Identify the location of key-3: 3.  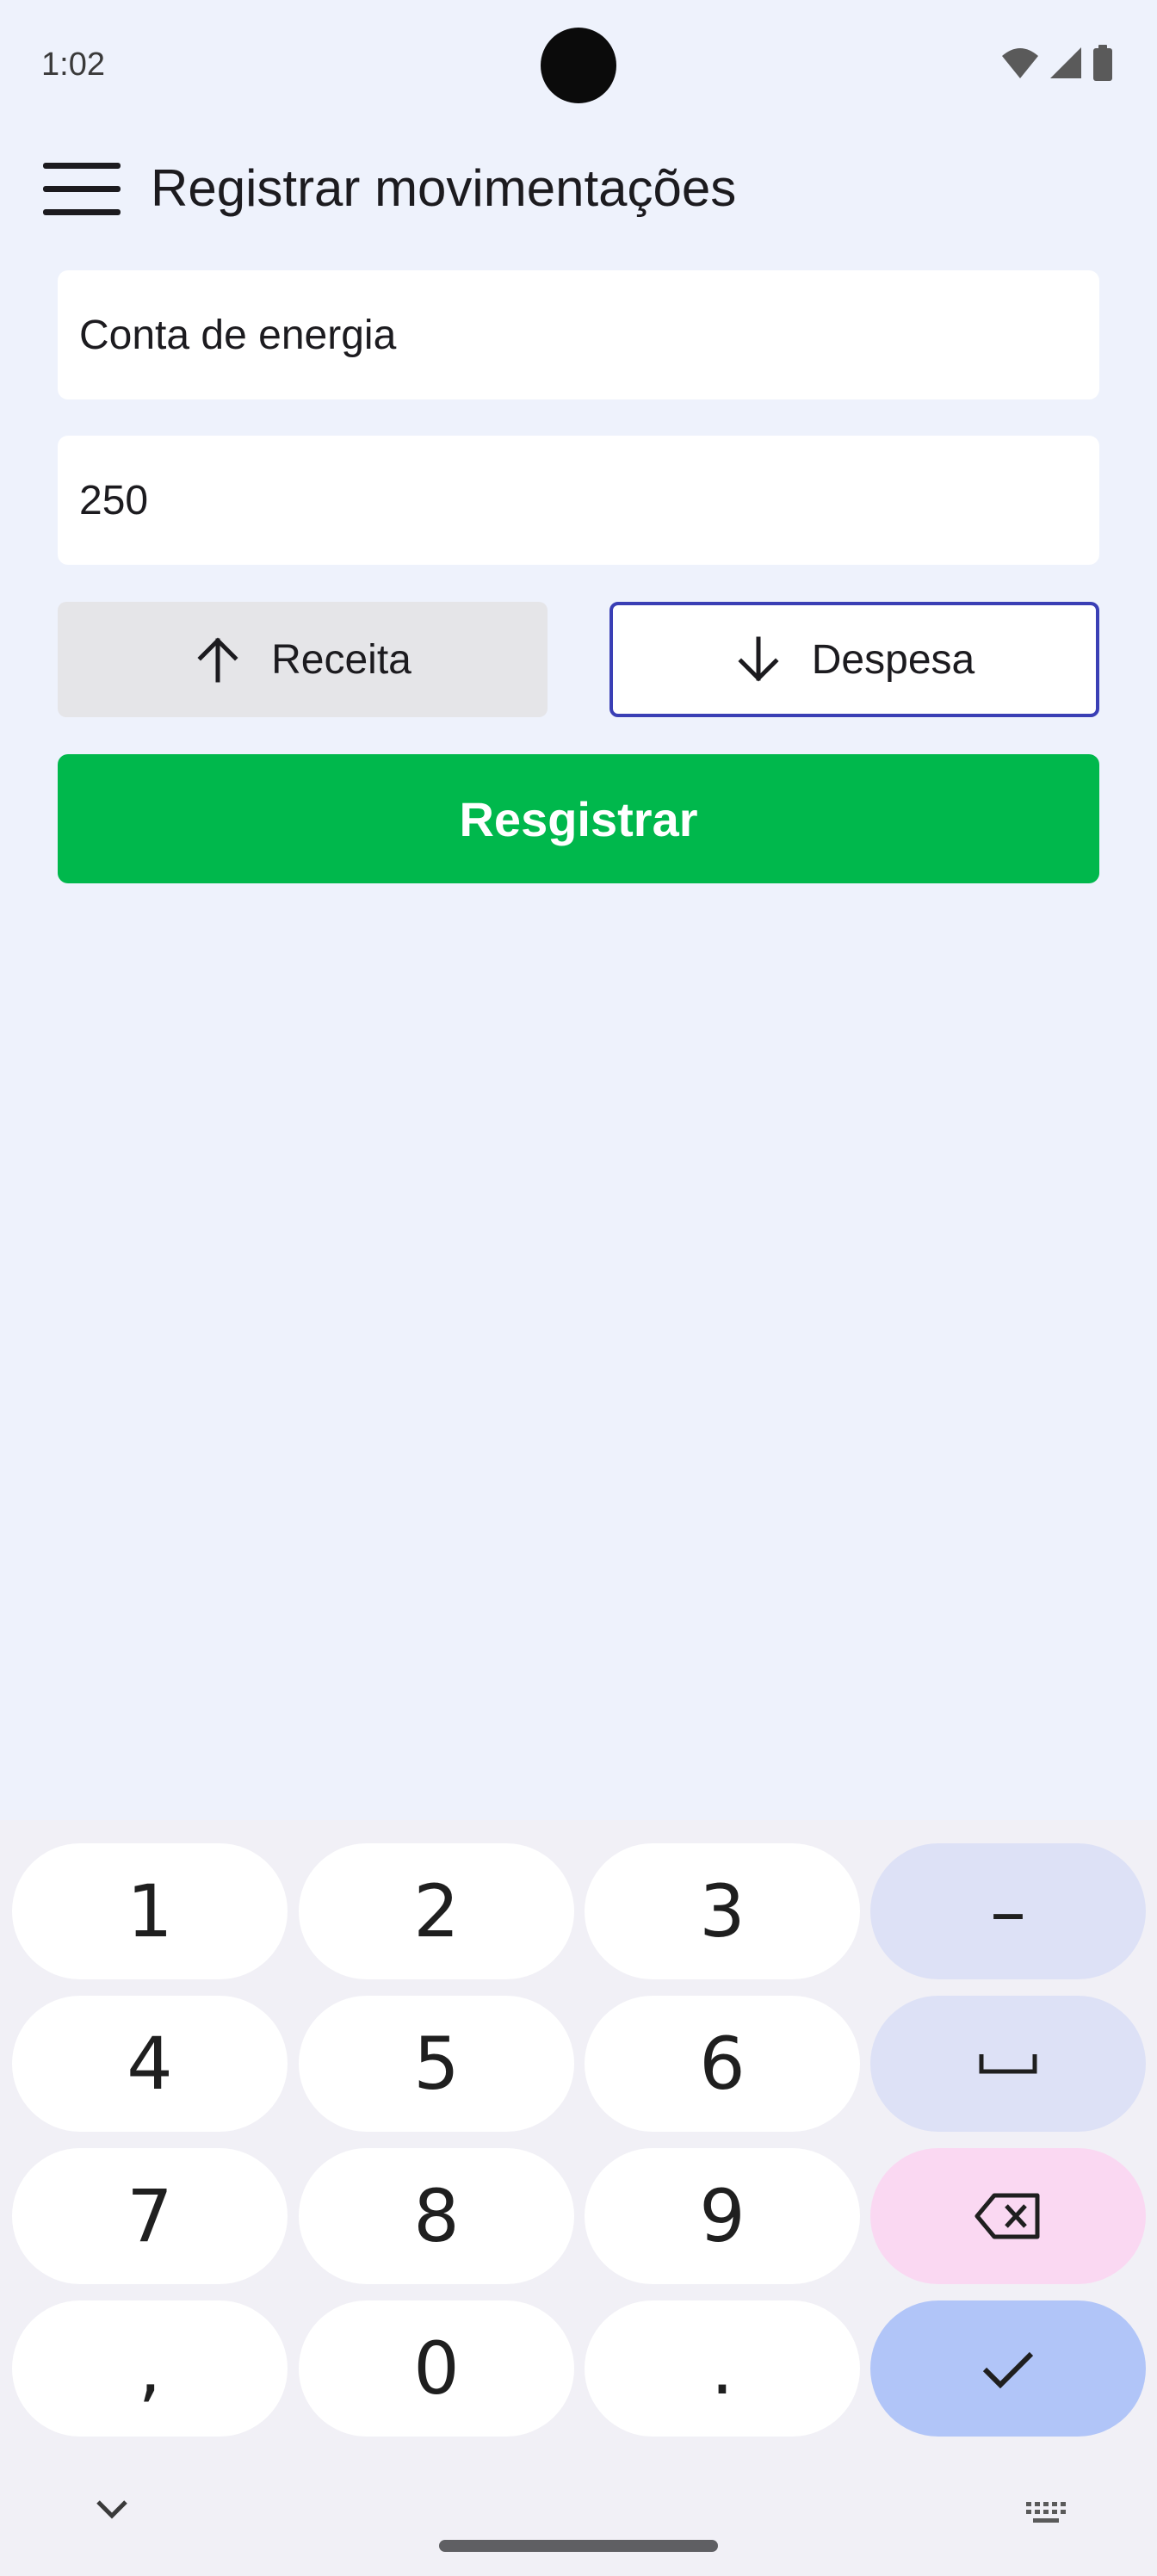
(723, 1911).